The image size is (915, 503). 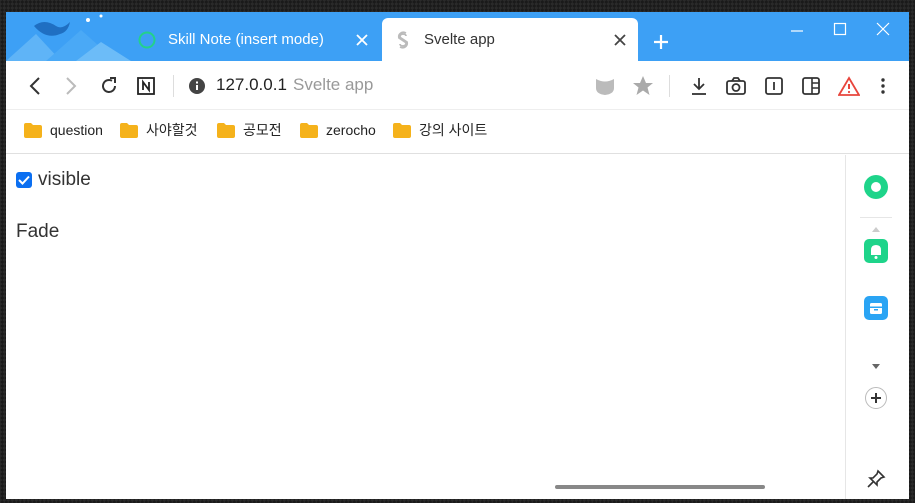 I want to click on sidebar-box-app-icon, so click(x=876, y=308).